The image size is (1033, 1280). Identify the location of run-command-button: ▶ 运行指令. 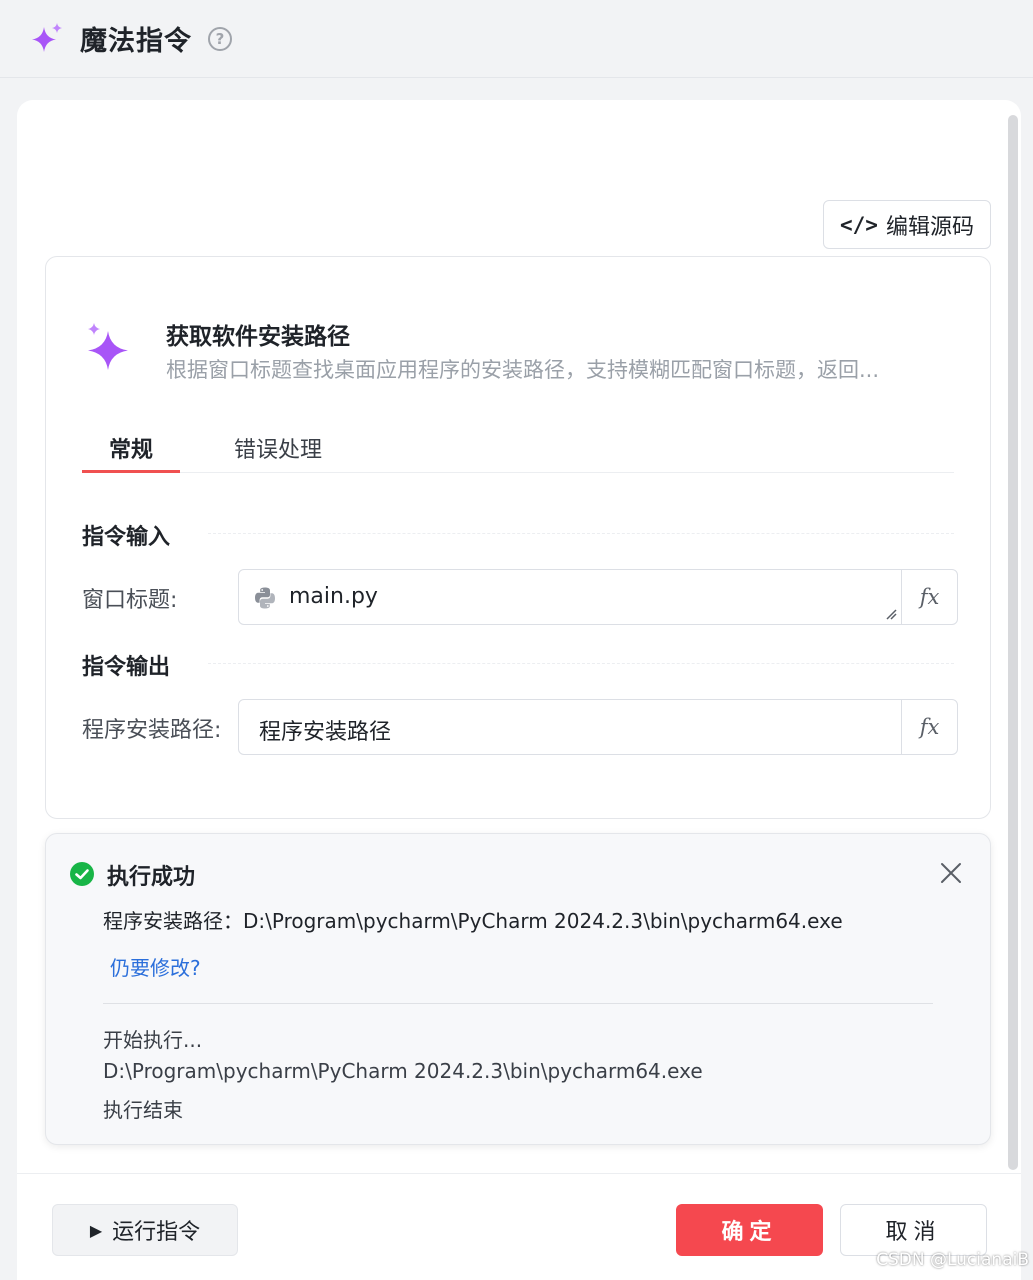
(145, 1230).